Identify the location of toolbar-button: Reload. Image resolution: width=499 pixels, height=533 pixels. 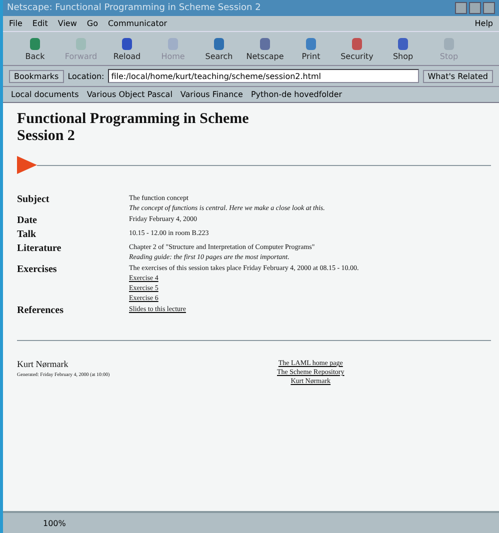
(127, 48).